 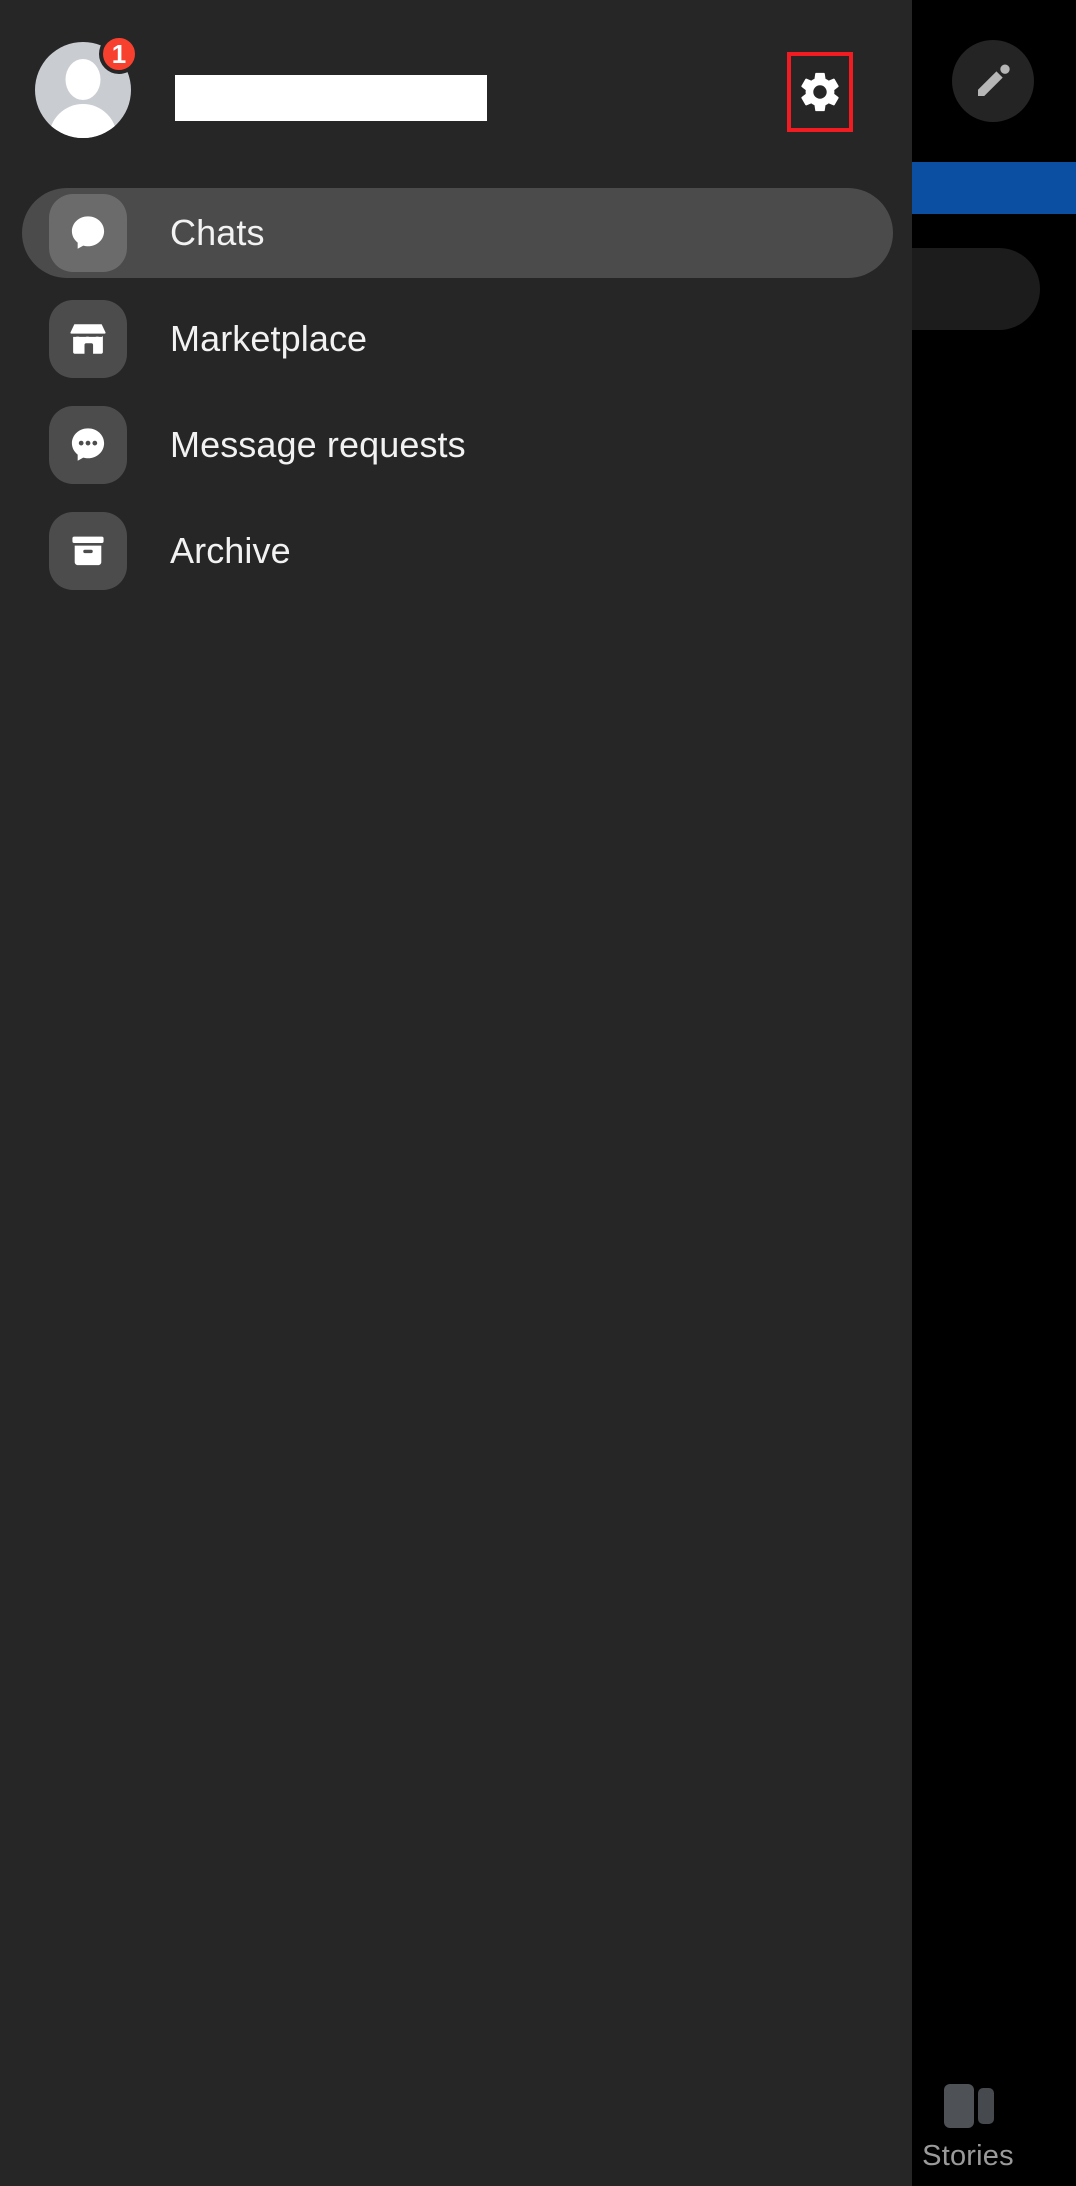 I want to click on gear-icon, so click(x=820, y=92).